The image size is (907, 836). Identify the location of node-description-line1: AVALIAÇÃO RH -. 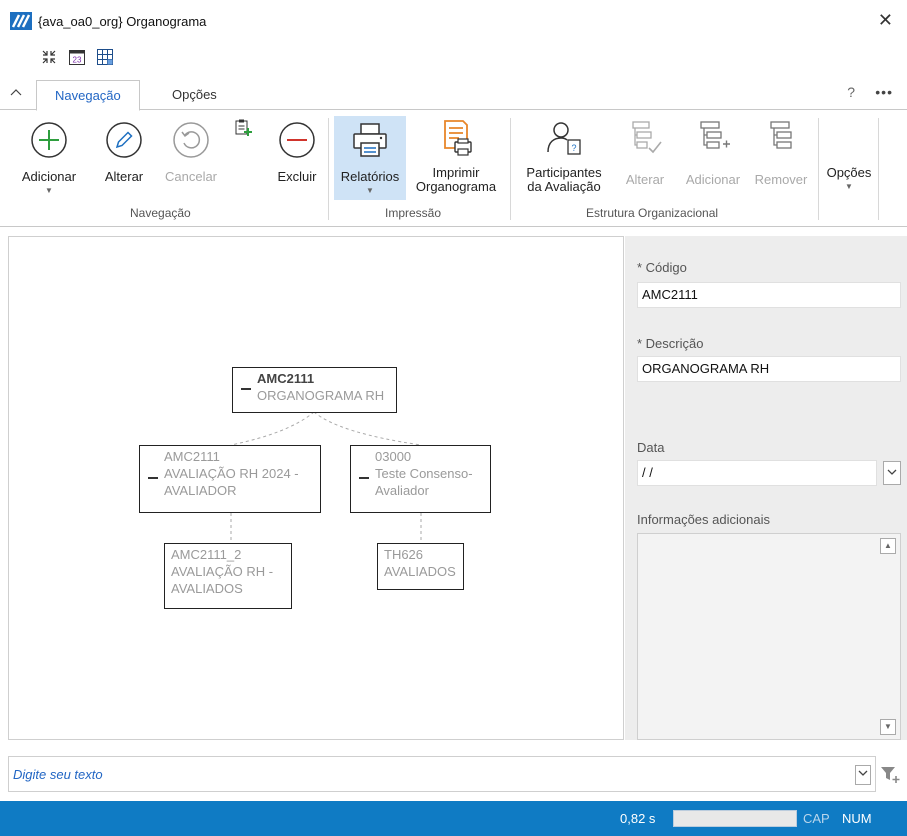
(222, 571).